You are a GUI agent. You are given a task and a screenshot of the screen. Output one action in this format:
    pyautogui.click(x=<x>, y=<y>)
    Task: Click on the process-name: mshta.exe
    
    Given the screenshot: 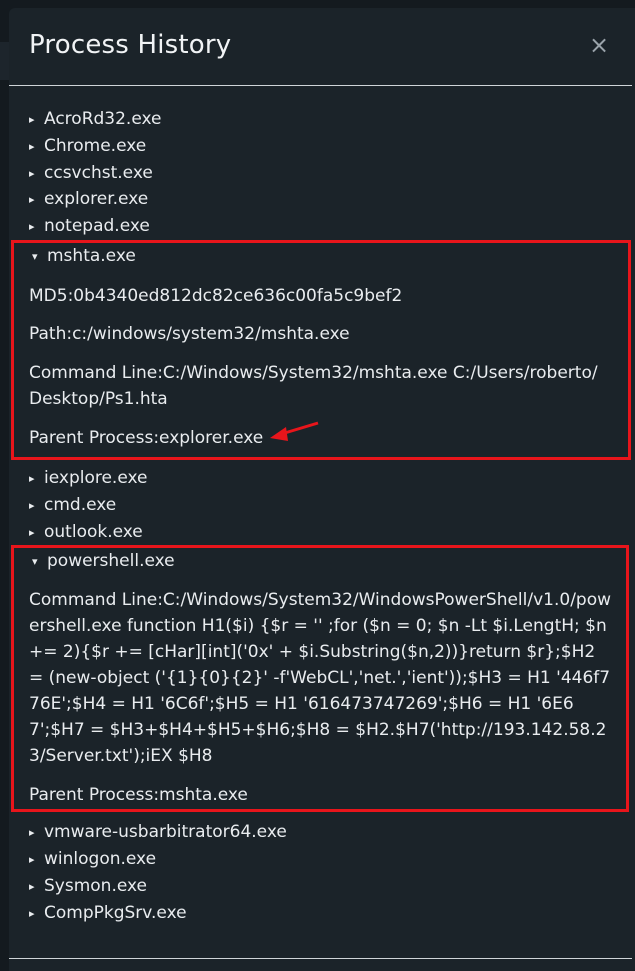 What is the action you would take?
    pyautogui.click(x=91, y=255)
    